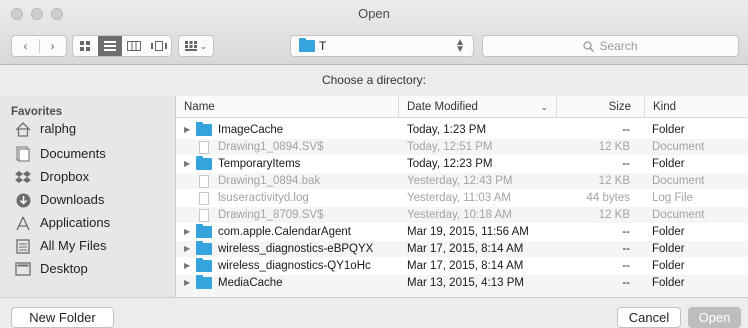  What do you see at coordinates (190, 46) in the screenshot?
I see `arrange-grid-icon` at bounding box center [190, 46].